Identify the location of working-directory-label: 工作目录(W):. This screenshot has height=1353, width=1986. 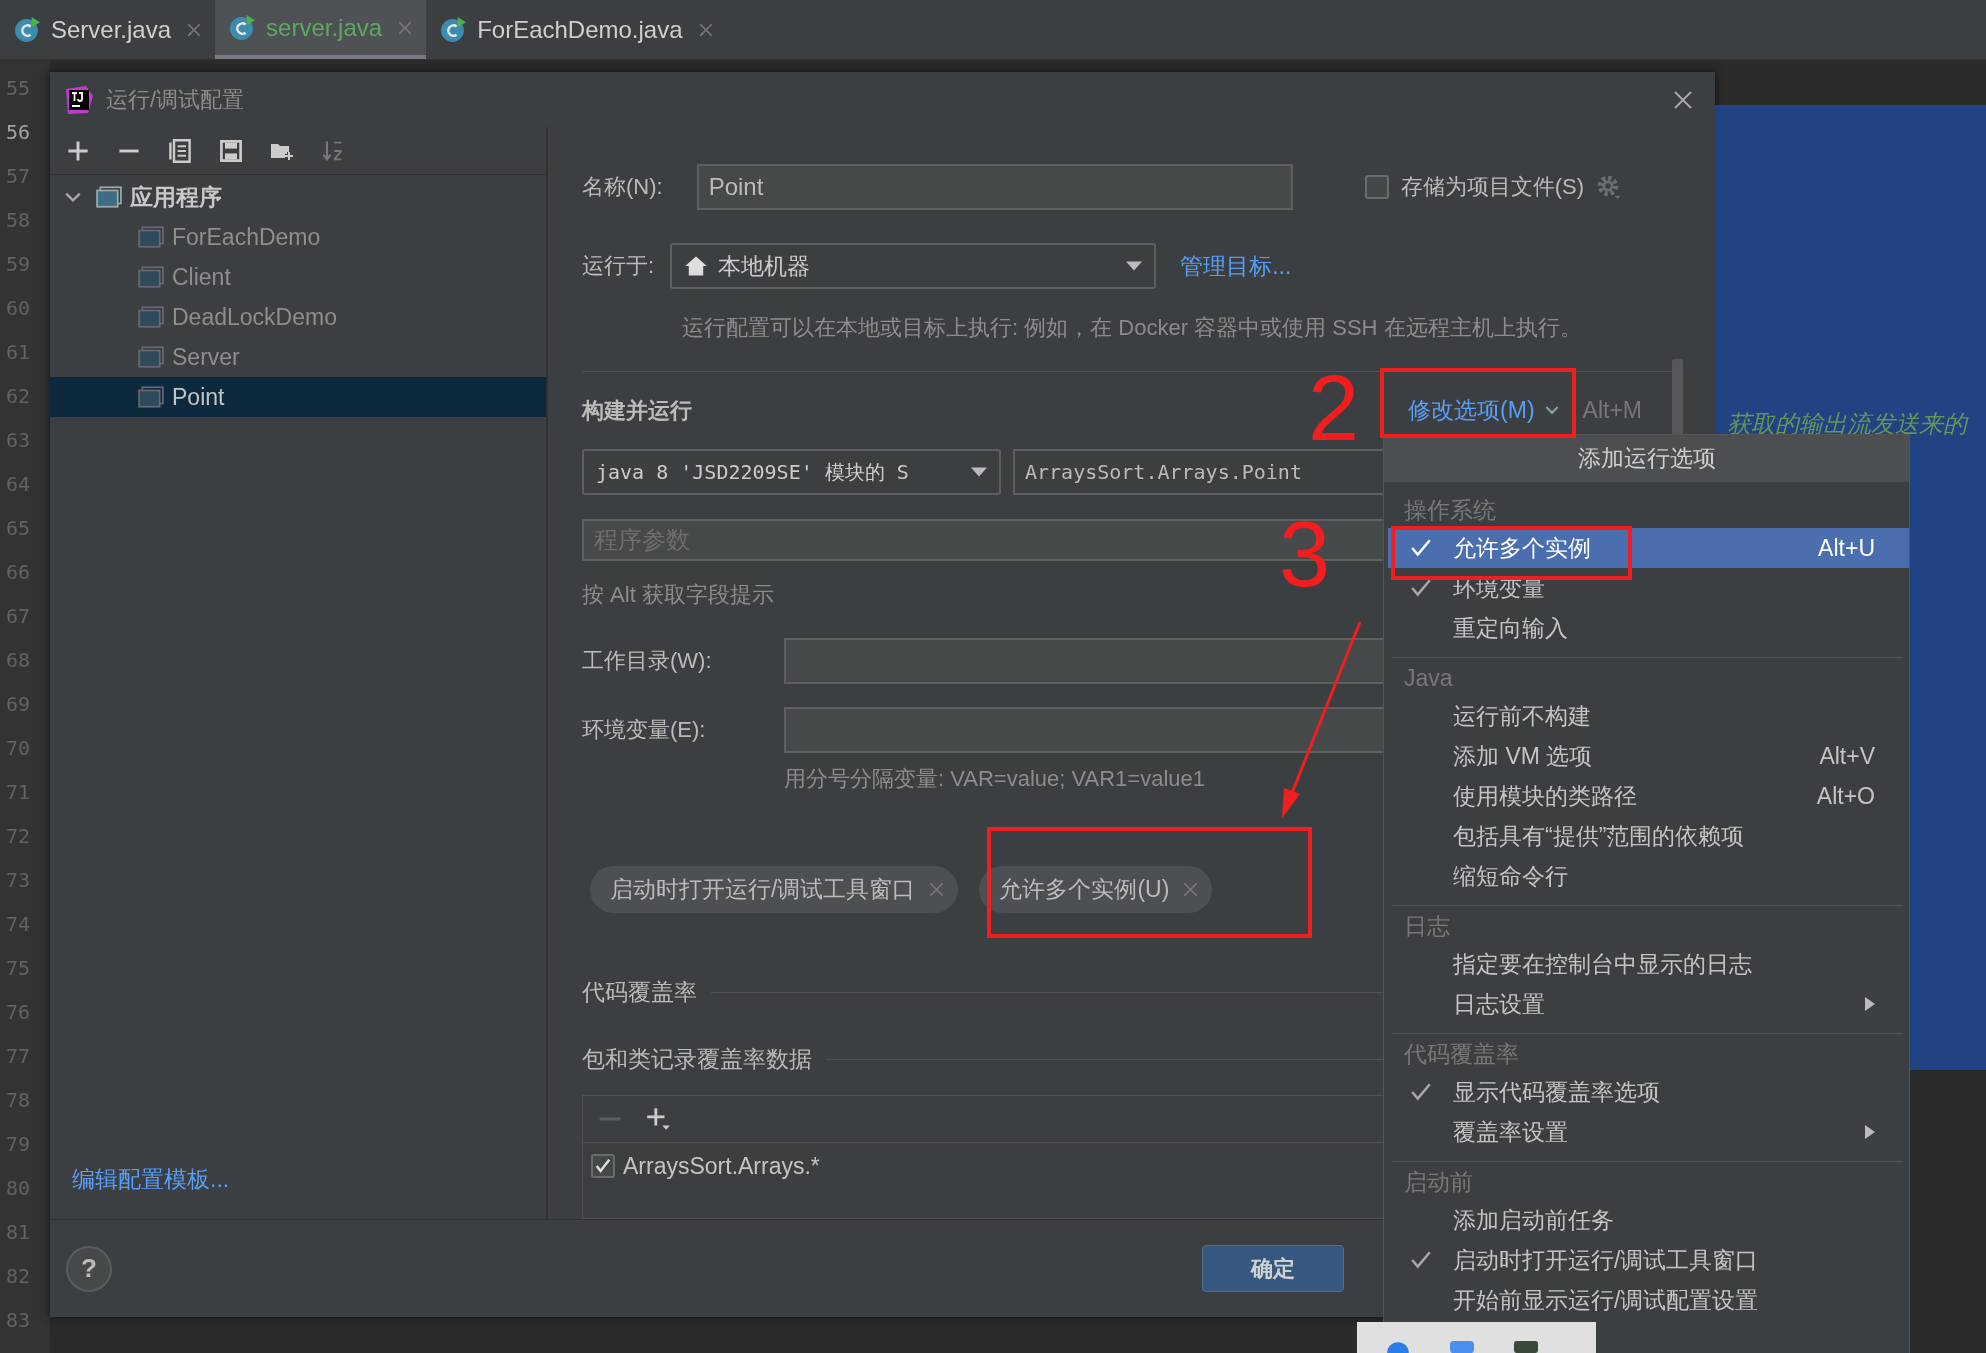
(647, 661).